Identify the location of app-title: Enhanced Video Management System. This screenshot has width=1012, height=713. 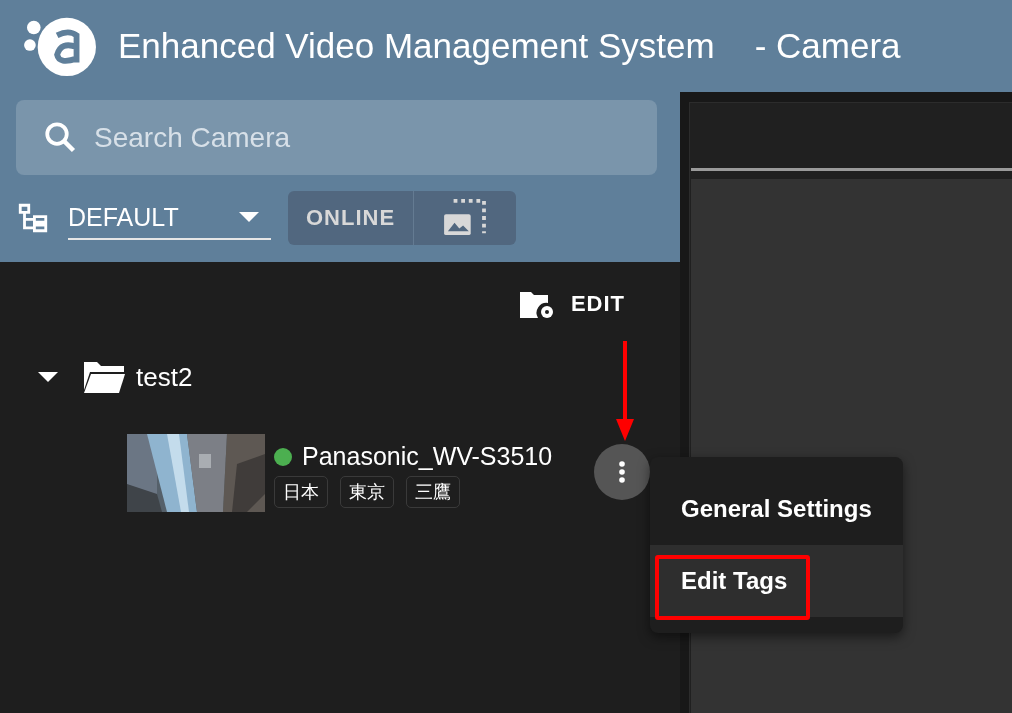
(416, 46).